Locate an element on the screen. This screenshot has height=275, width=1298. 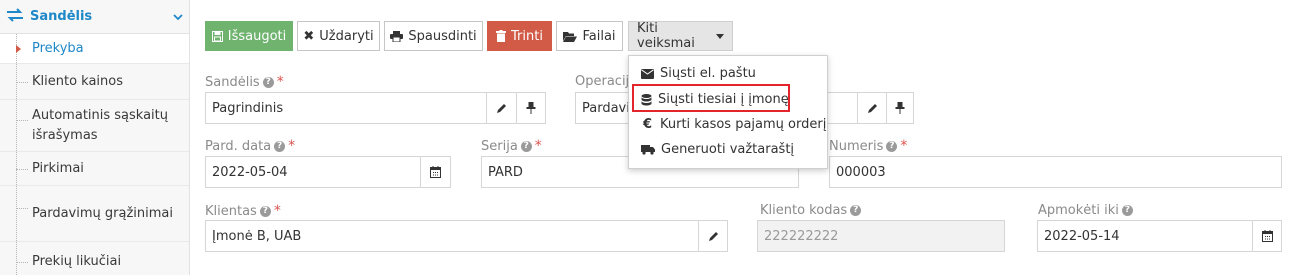
sidebar-item-automatinis: Automatinis sąskaitų išrašymas is located at coordinates (94, 126).